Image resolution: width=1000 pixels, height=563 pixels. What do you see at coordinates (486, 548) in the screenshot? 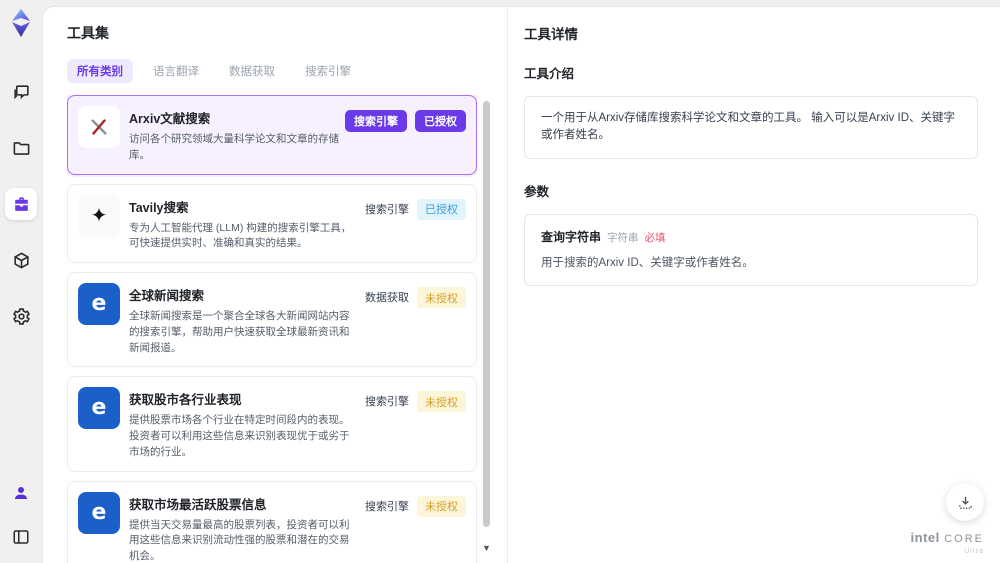
I see `scrollbar-down-arrow: ▼` at bounding box center [486, 548].